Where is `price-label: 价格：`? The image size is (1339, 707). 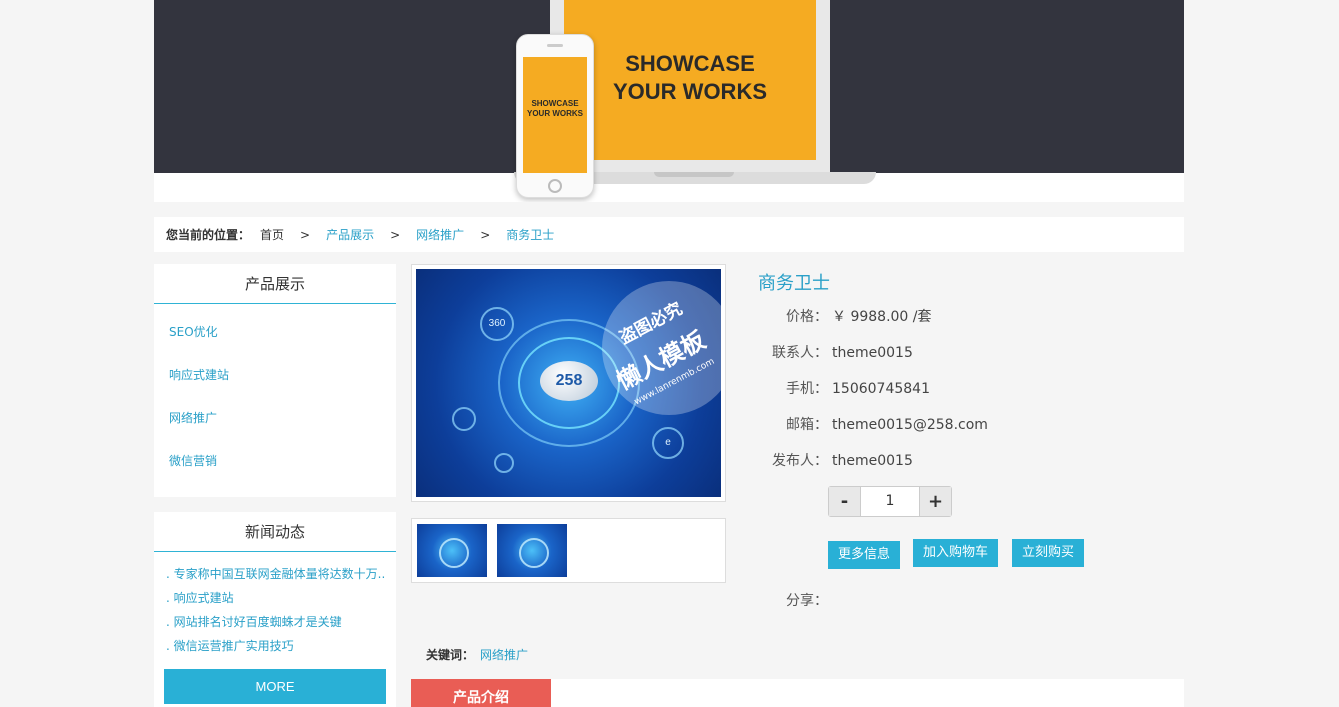 price-label: 价格： is located at coordinates (807, 317).